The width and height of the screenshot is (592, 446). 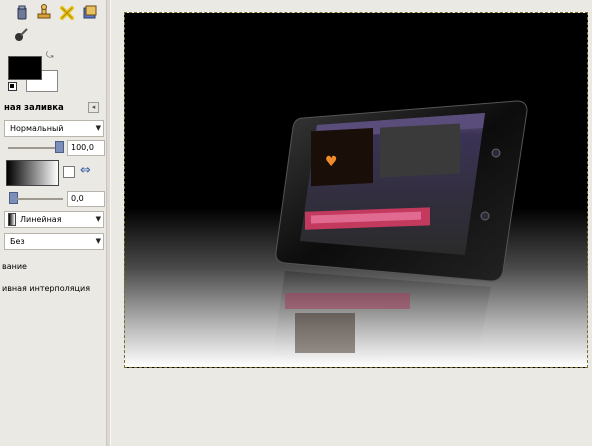 I want to click on reverse-gradient-icon: ⇔, so click(x=85, y=170).